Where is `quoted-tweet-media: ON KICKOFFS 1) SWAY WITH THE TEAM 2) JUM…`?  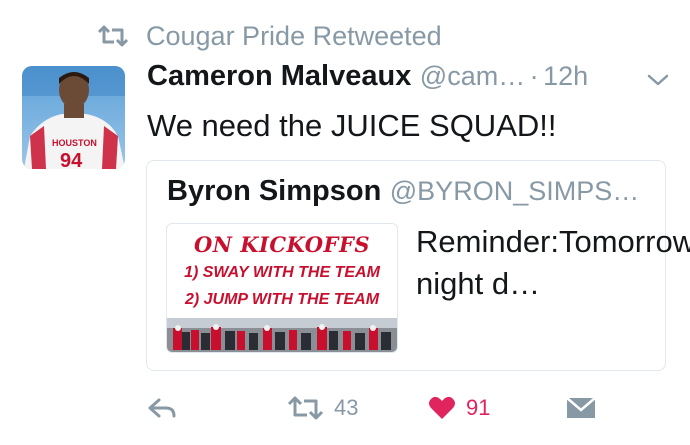 quoted-tweet-media: ON KICKOFFS 1) SWAY WITH THE TEAM 2) JUM… is located at coordinates (282, 288).